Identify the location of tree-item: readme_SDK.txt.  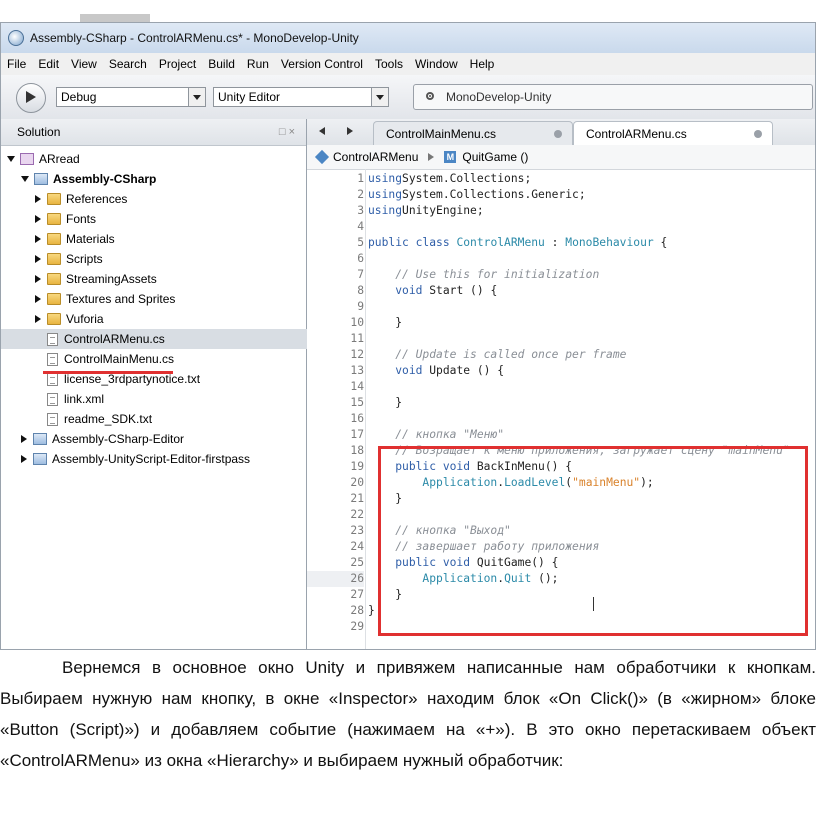
(93, 419).